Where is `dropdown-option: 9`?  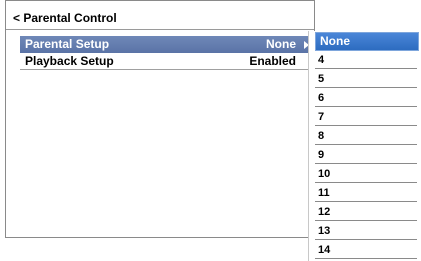 dropdown-option: 9 is located at coordinates (366, 155).